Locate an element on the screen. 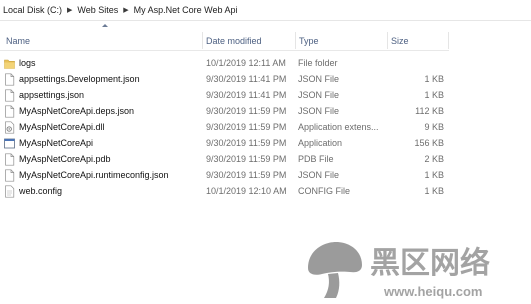 Image resolution: width=531 pixels, height=304 pixels. file-name-cell: logs is located at coordinates (20, 63).